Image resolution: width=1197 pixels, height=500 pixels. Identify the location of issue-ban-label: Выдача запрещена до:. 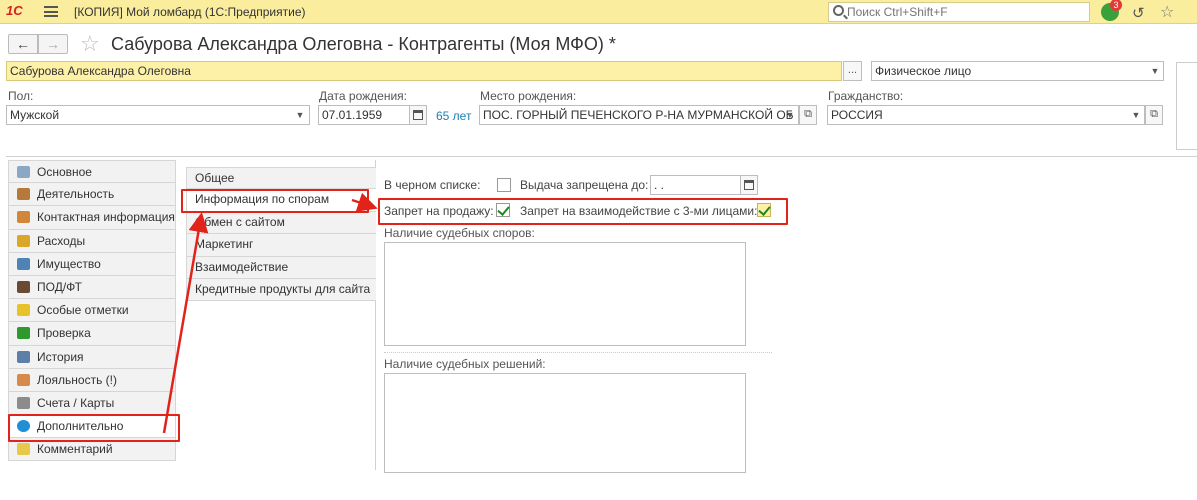
(584, 185).